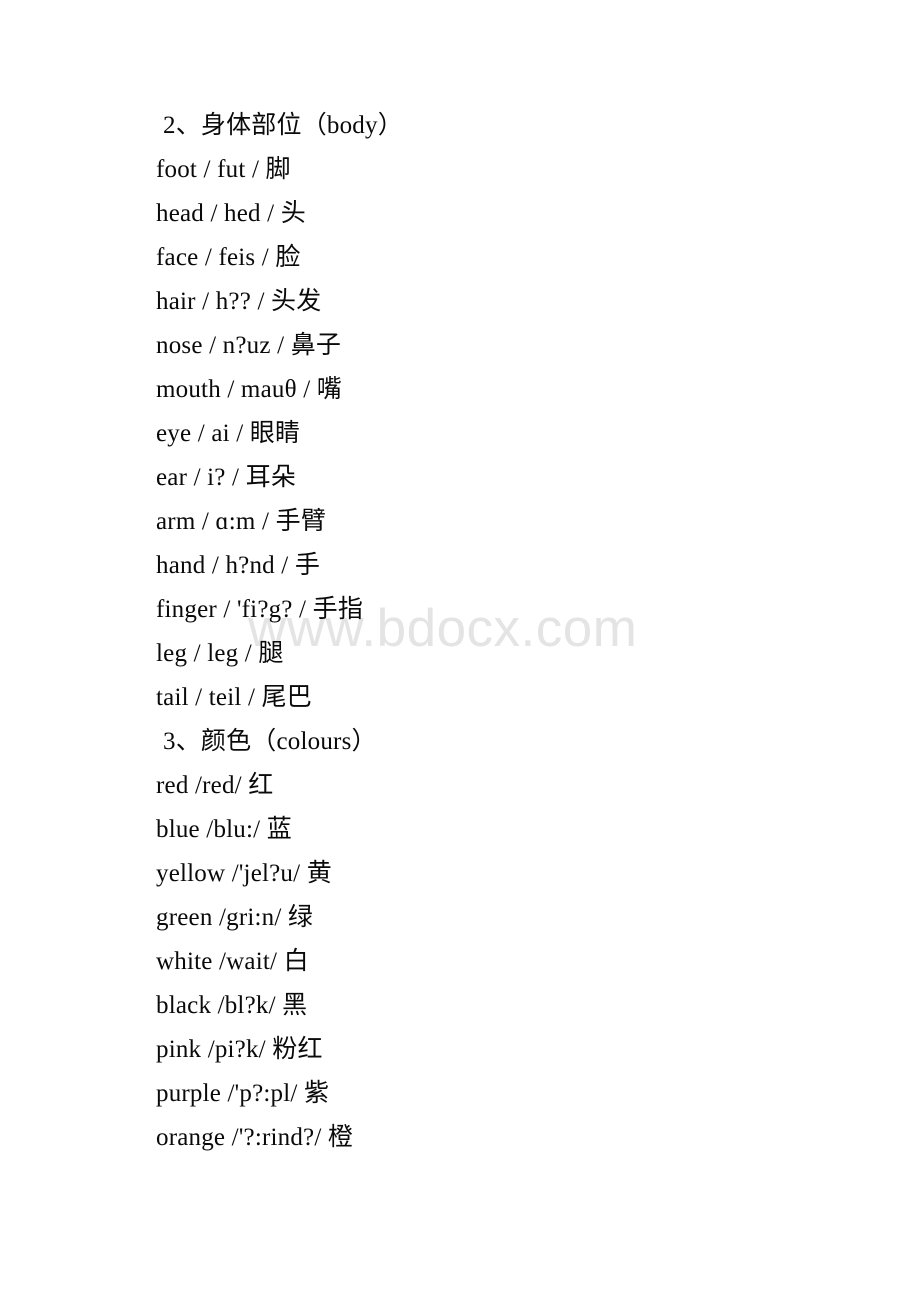  Describe the element at coordinates (249, 345) in the screenshot. I see `vocab-line: nose / n?uz / 鼻子` at that location.